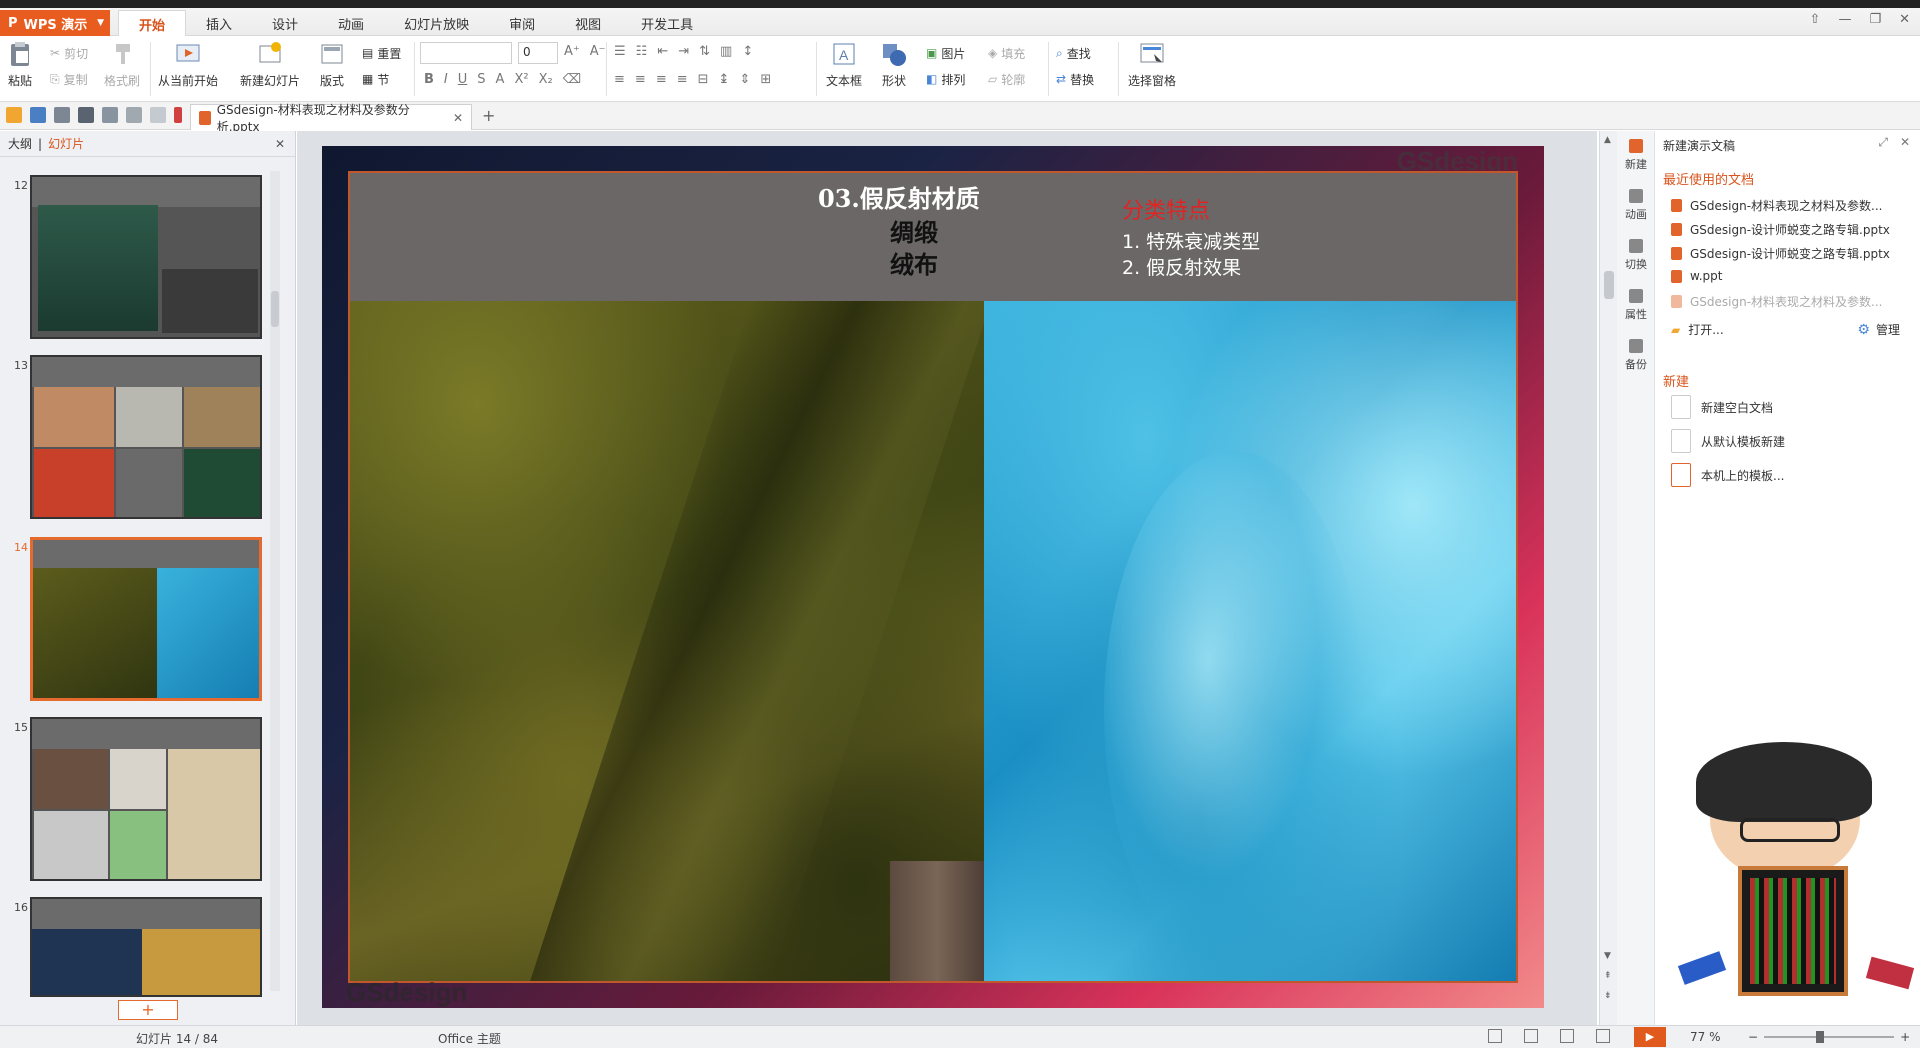  Describe the element at coordinates (110, 115) in the screenshot. I see `print-preview-icon` at that location.